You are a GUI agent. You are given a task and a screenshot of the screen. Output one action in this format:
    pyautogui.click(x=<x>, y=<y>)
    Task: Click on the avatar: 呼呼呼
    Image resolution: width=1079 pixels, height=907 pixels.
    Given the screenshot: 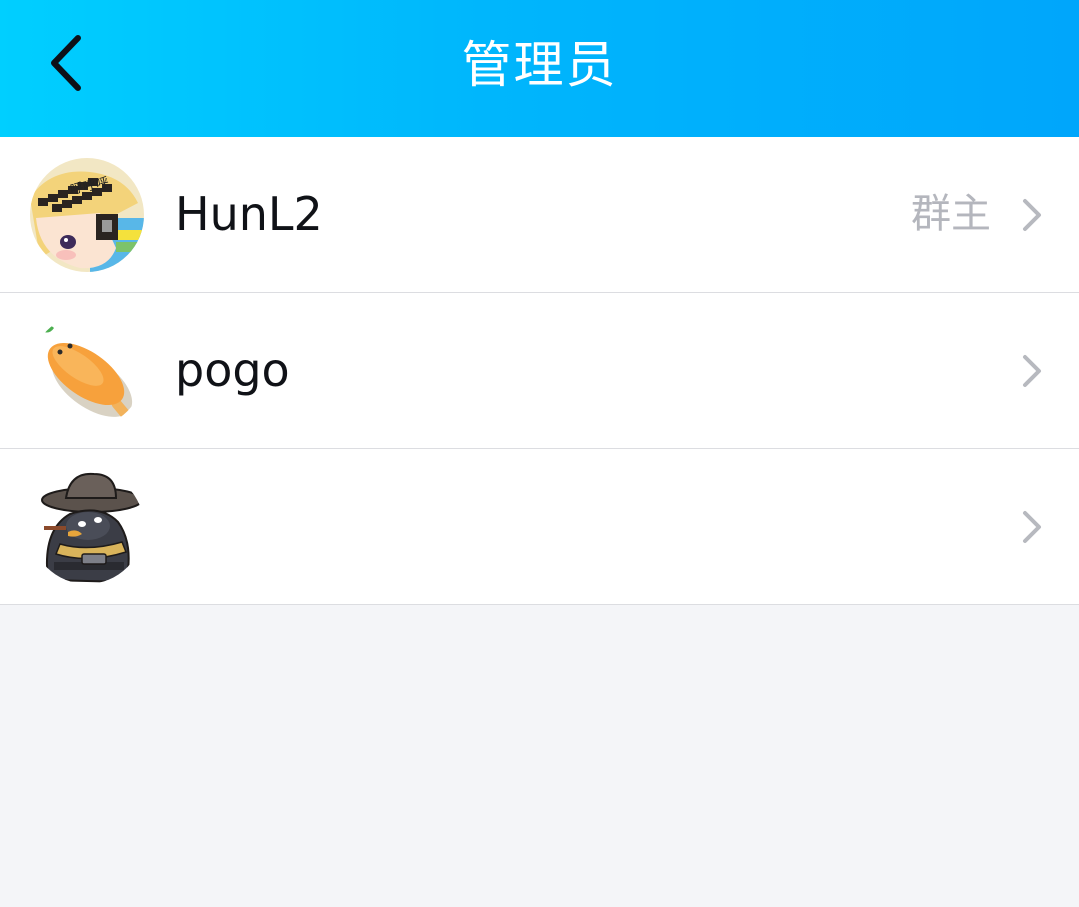 What is the action you would take?
    pyautogui.click(x=87, y=215)
    